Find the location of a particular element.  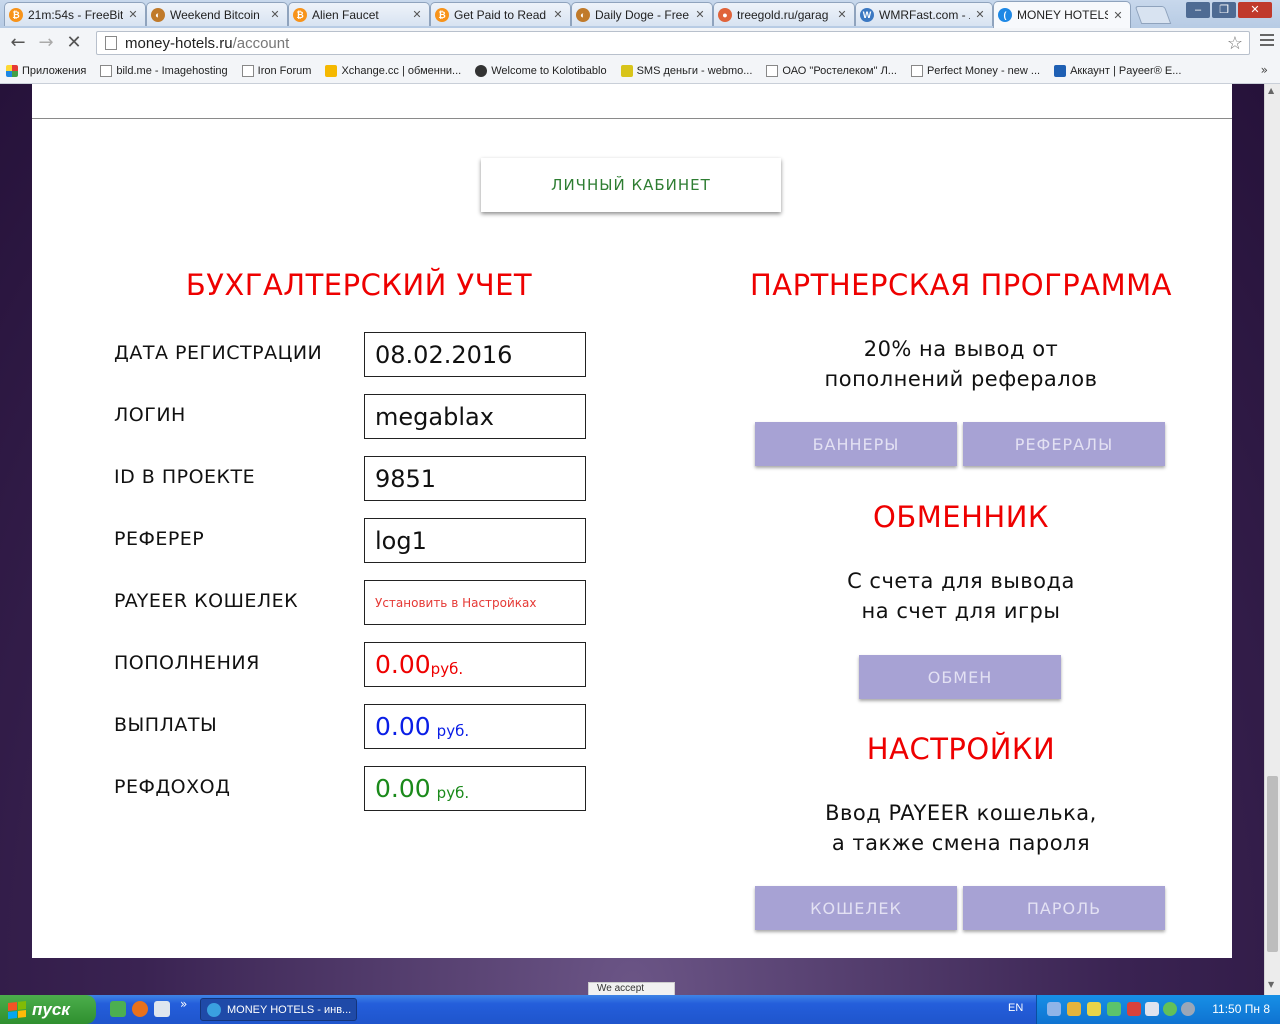

scroll-thumb is located at coordinates (1272, 864).